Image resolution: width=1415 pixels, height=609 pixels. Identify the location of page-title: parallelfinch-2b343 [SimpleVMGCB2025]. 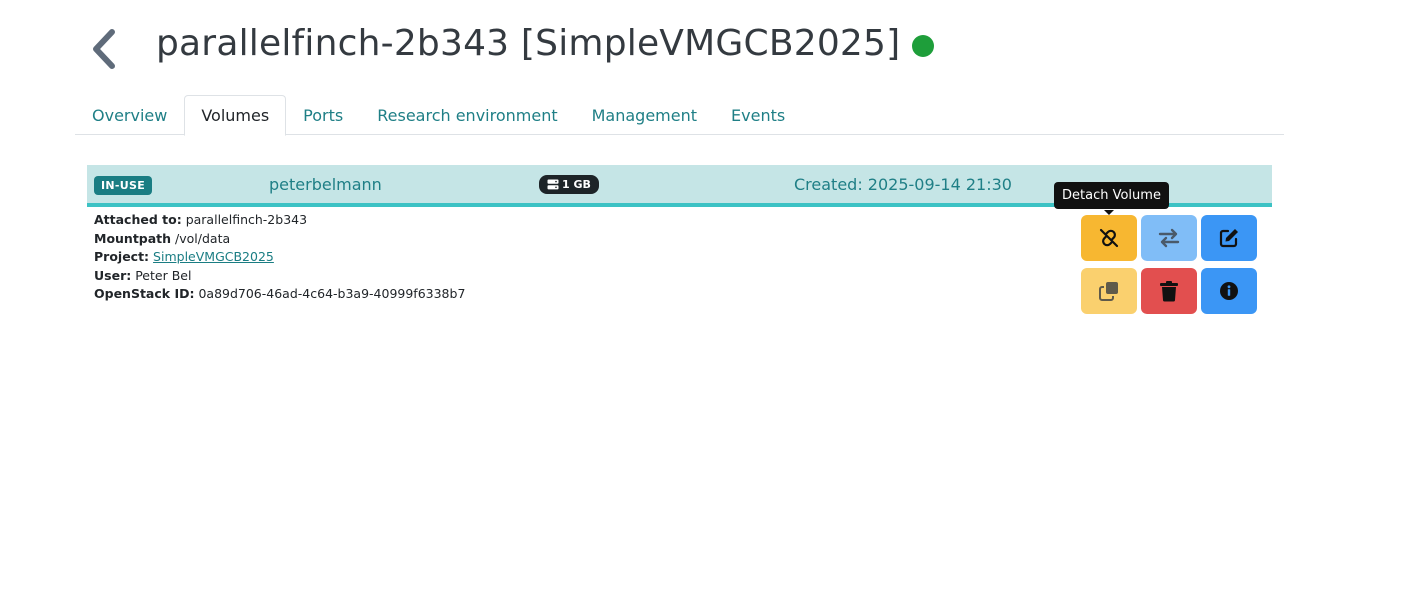
(545, 43).